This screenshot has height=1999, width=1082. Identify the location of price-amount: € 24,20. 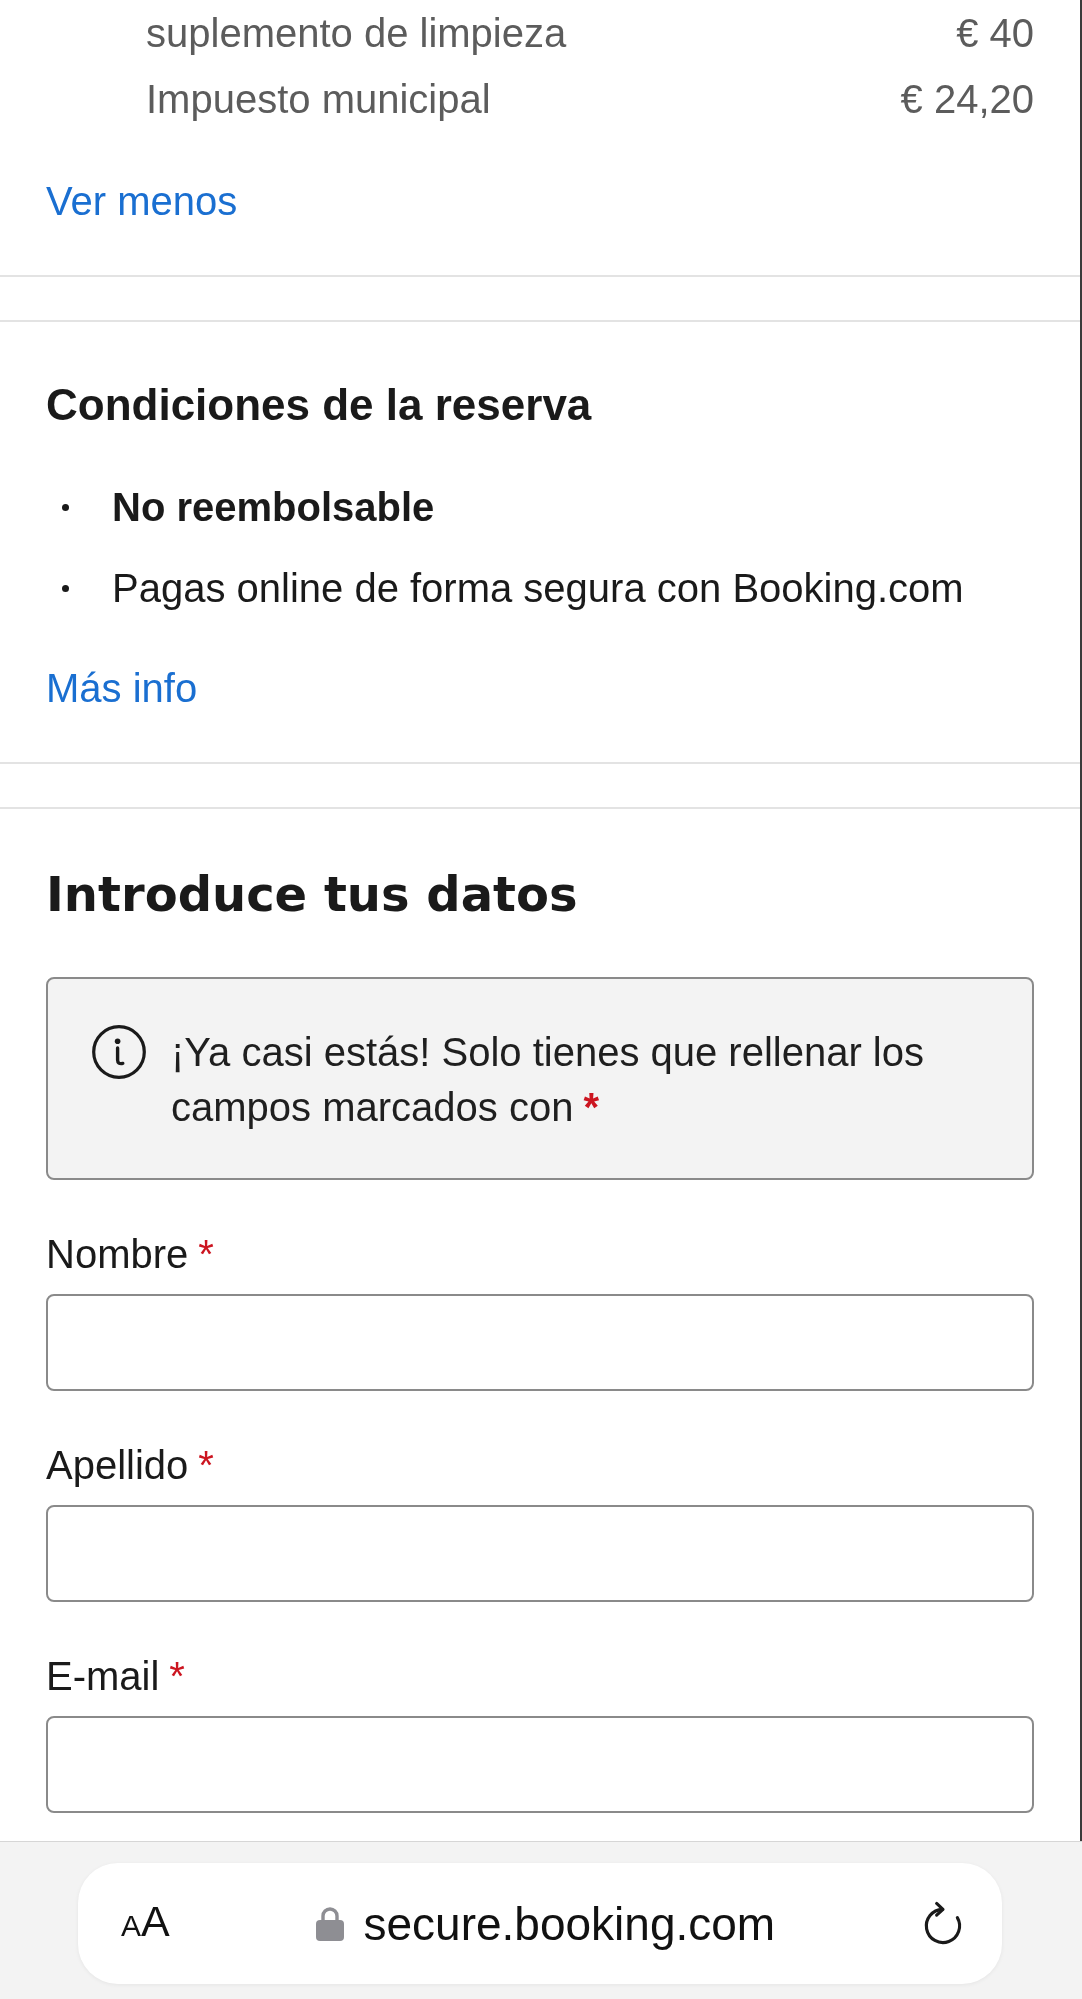
(967, 99).